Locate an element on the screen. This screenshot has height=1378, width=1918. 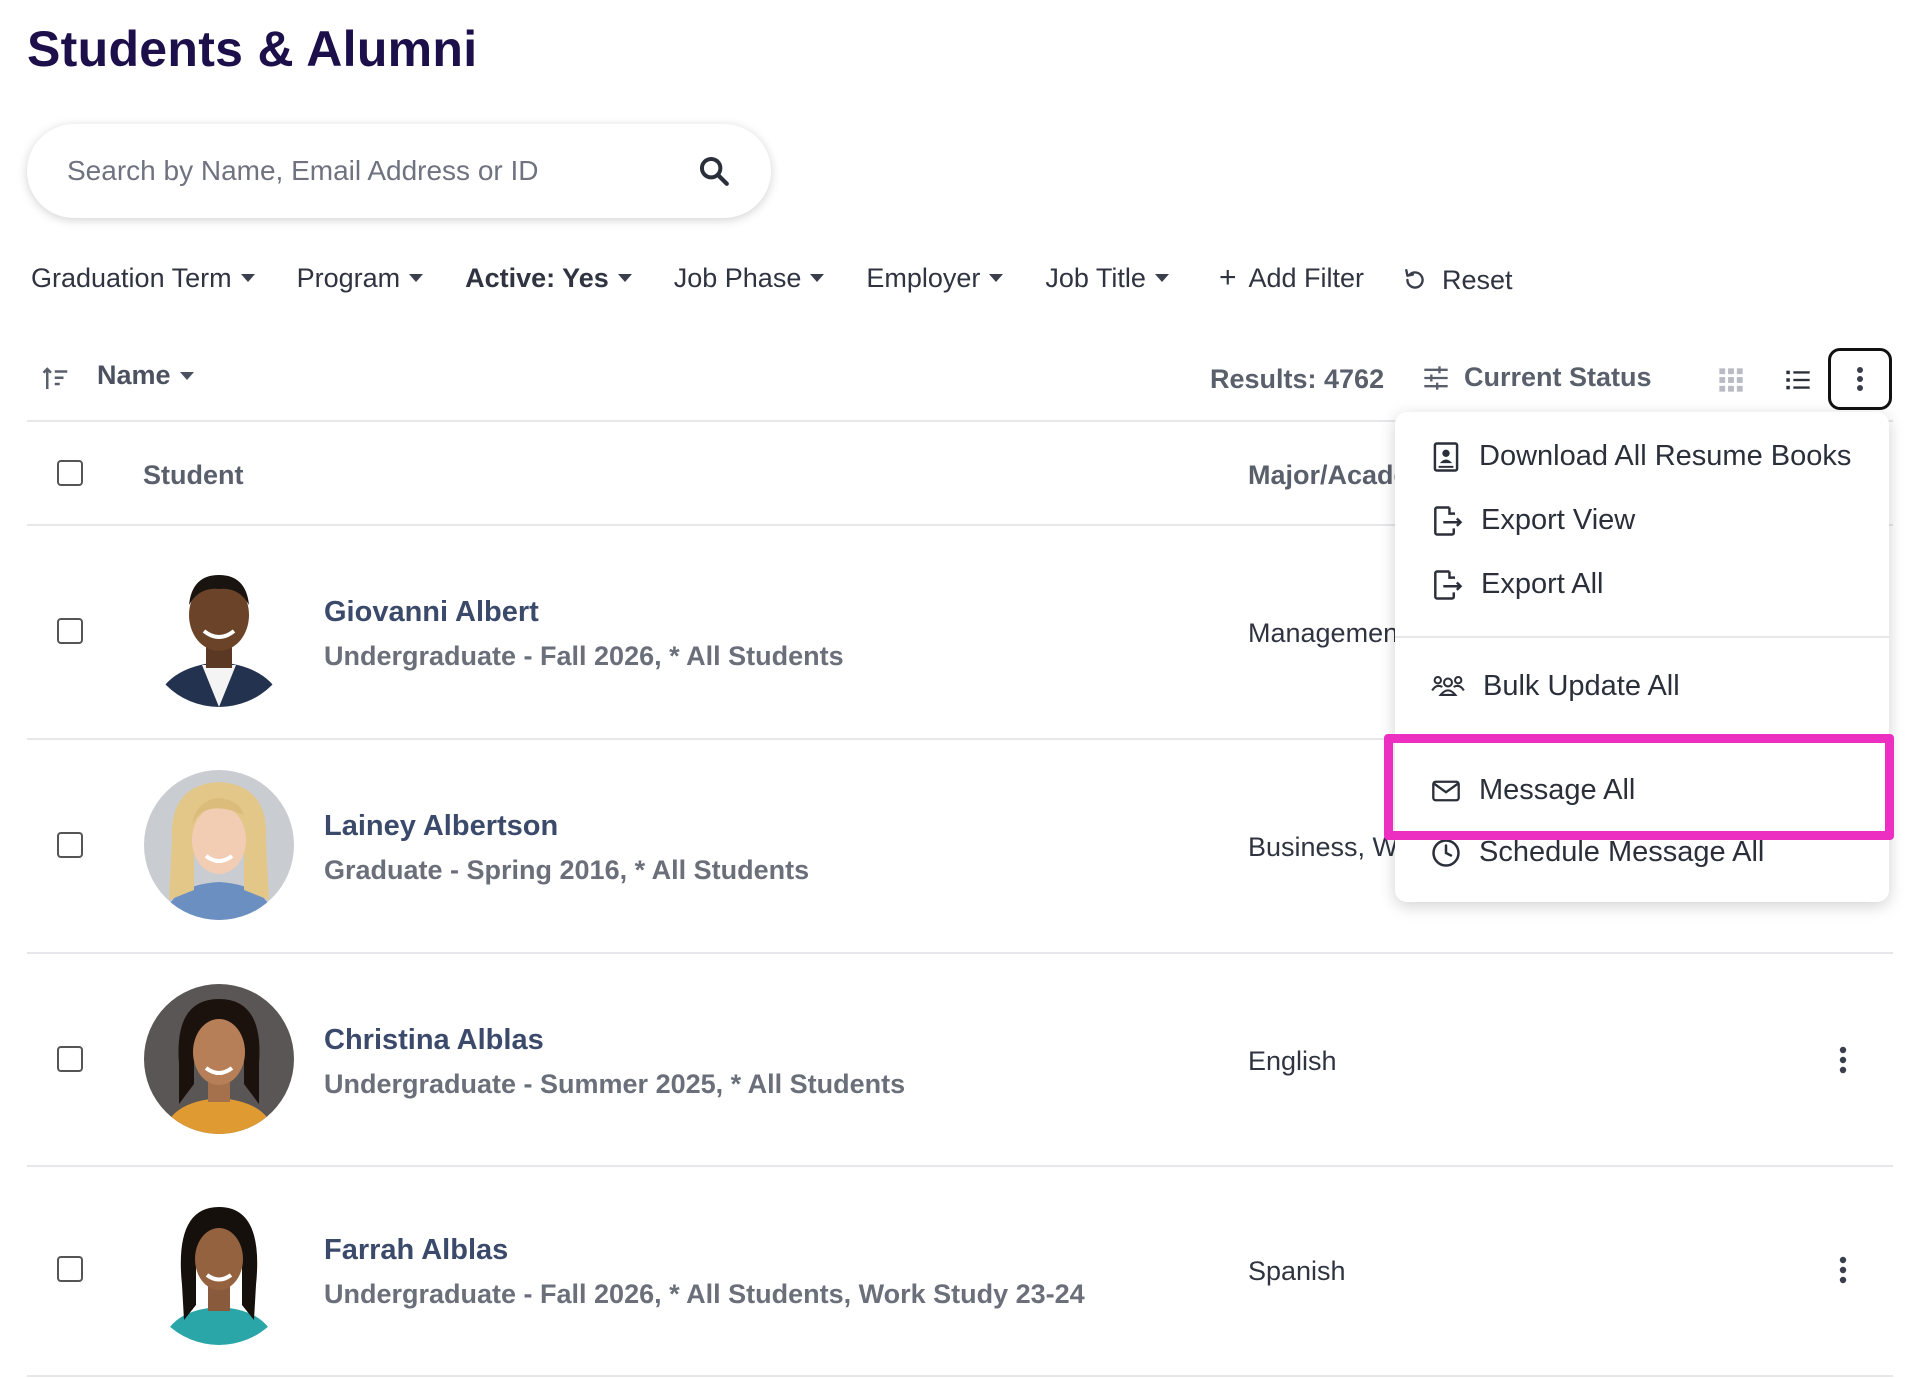
search-bar is located at coordinates (399, 171).